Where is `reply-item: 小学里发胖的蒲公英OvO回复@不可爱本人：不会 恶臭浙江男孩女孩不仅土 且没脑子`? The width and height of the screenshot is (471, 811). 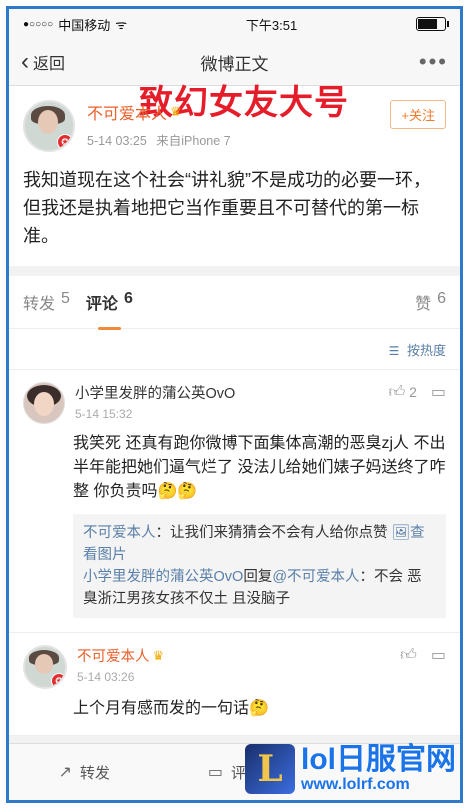 reply-item: 小学里发胖的蒲公英OvO回复@不可爱本人：不会 恶臭浙江男孩女孩不仅土 且没脑子 is located at coordinates (259, 588).